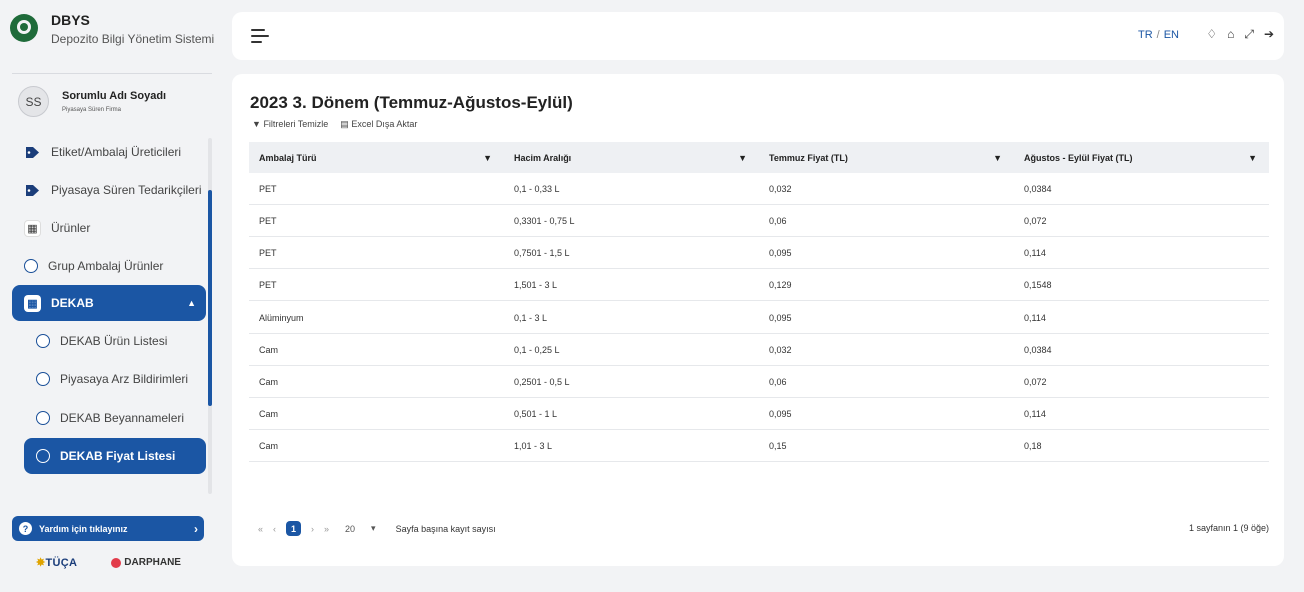 The height and width of the screenshot is (592, 1304). Describe the element at coordinates (312, 529) in the screenshot. I see `next-page-icon: ›` at that location.